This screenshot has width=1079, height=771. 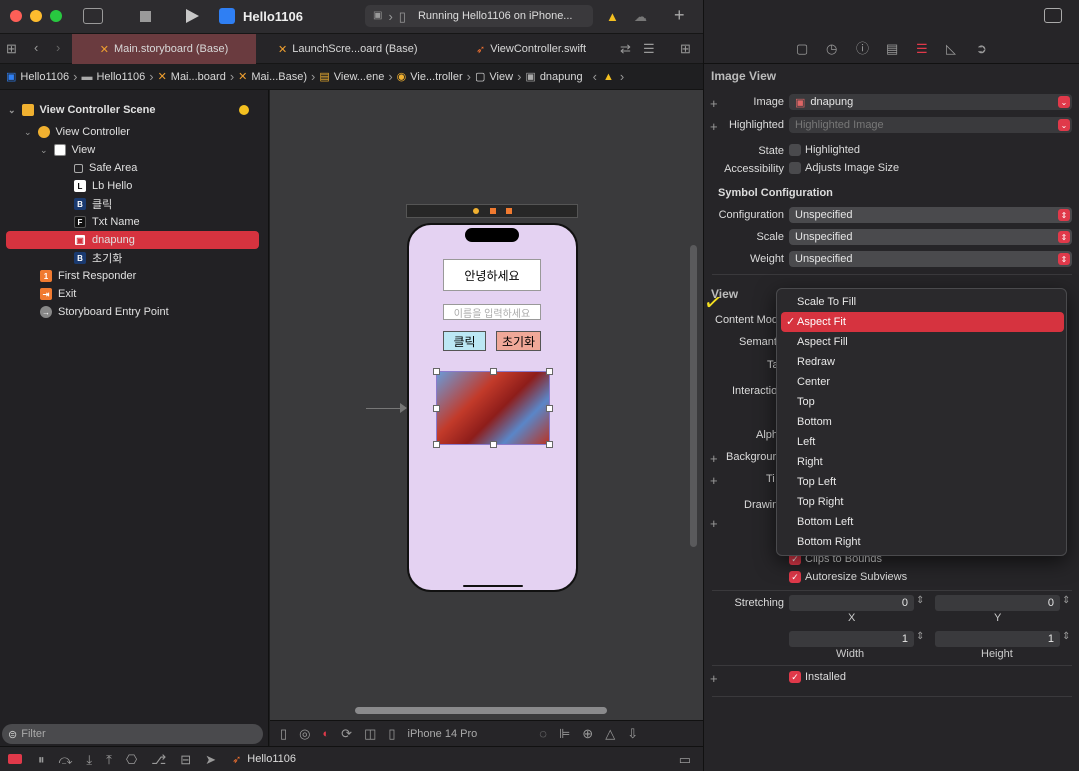 What do you see at coordinates (802, 48) in the screenshot?
I see `file-inspector-icon: ▢` at bounding box center [802, 48].